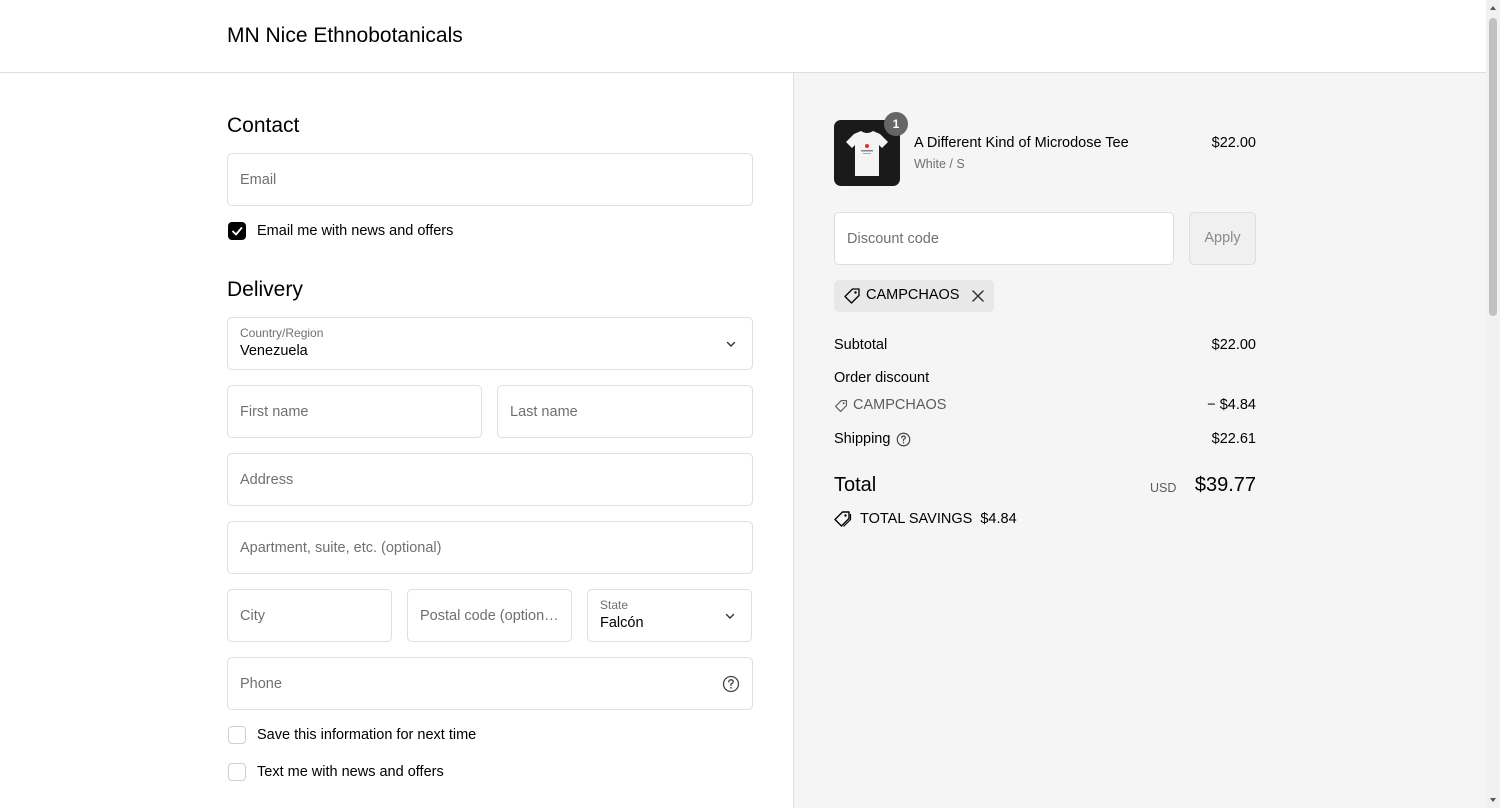 The image size is (1500, 808). I want to click on text-me-checkbox, so click(237, 772).